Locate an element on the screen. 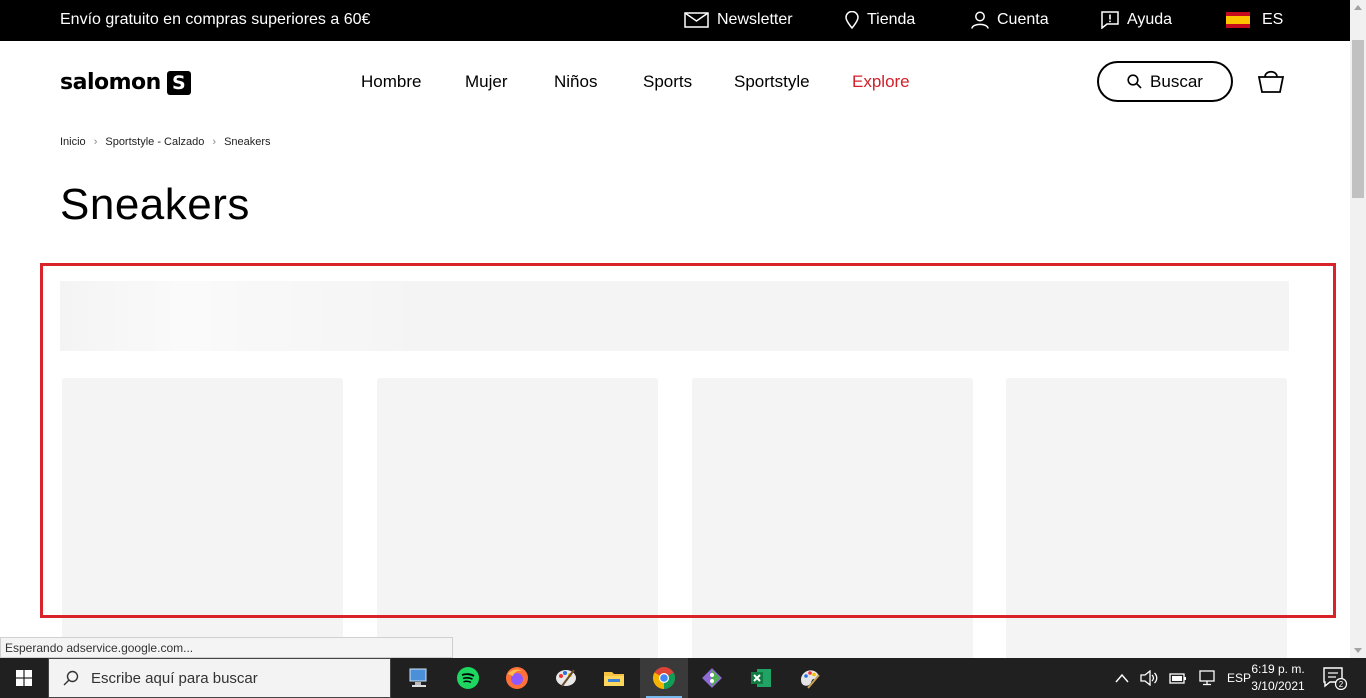 Image resolution: width=1366 pixels, height=698 pixels. clock-time: 6:19 p. m. is located at coordinates (1278, 669).